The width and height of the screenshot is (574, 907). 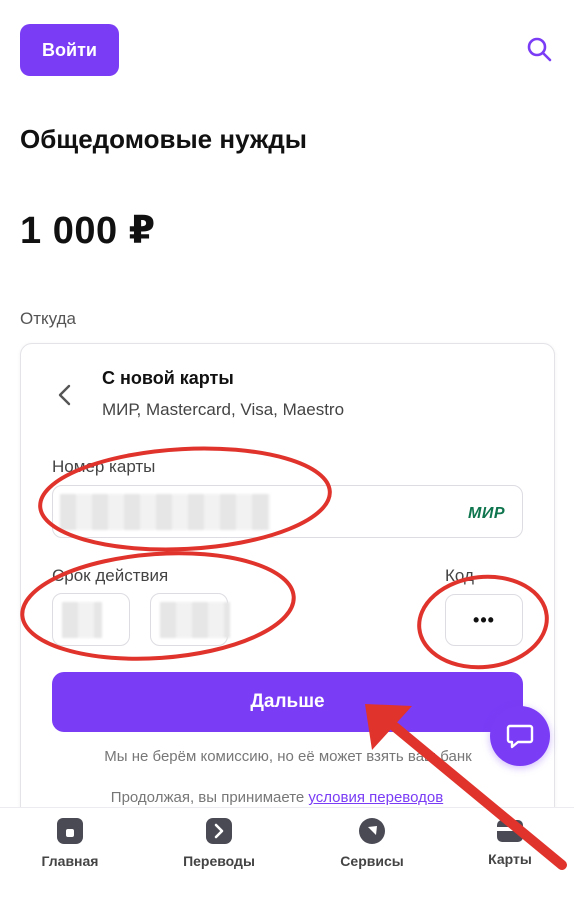 I want to click on nav-label-transfers: Переводы, so click(x=219, y=861).